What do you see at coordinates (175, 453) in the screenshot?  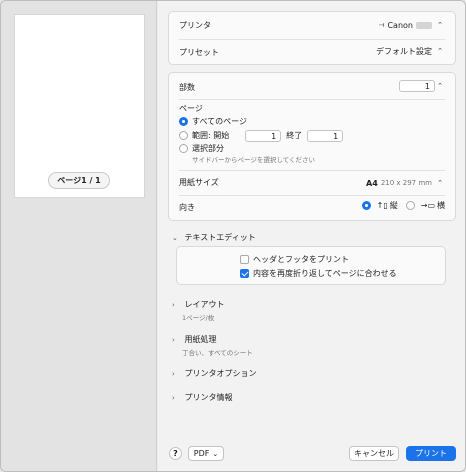 I see `help-button: ?` at bounding box center [175, 453].